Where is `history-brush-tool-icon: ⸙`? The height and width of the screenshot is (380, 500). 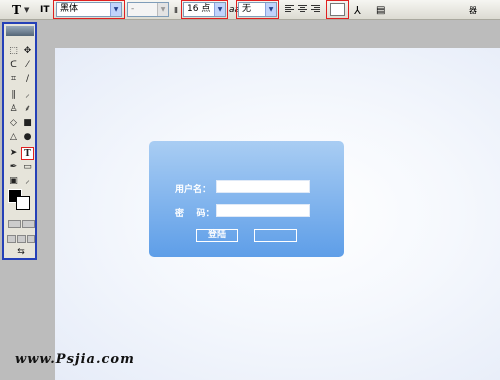 history-brush-tool-icon: ⸙ is located at coordinates (27, 109).